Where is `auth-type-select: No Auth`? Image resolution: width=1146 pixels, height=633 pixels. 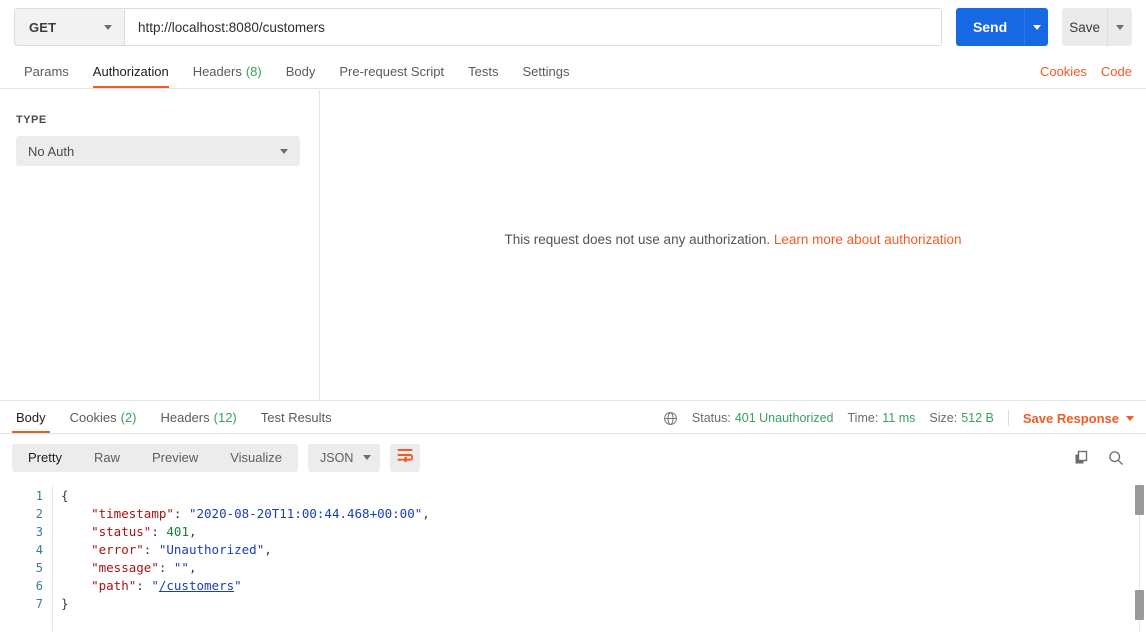
auth-type-select: No Auth is located at coordinates (158, 151).